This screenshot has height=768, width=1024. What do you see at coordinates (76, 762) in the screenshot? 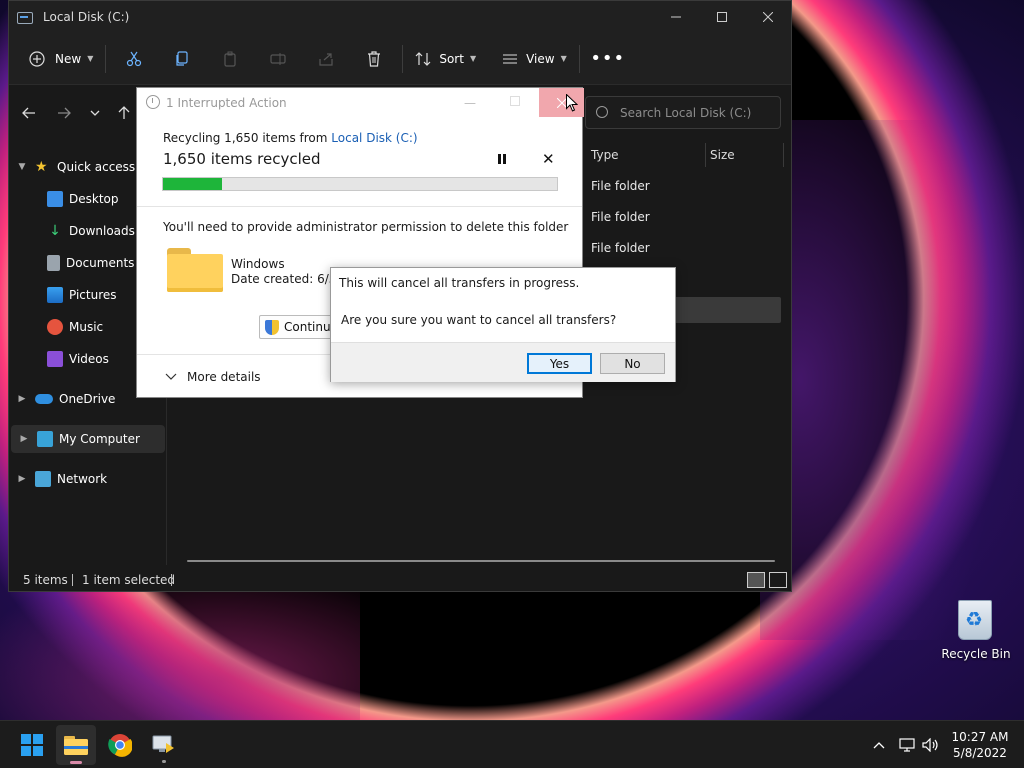
I see `active-indicator` at bounding box center [76, 762].